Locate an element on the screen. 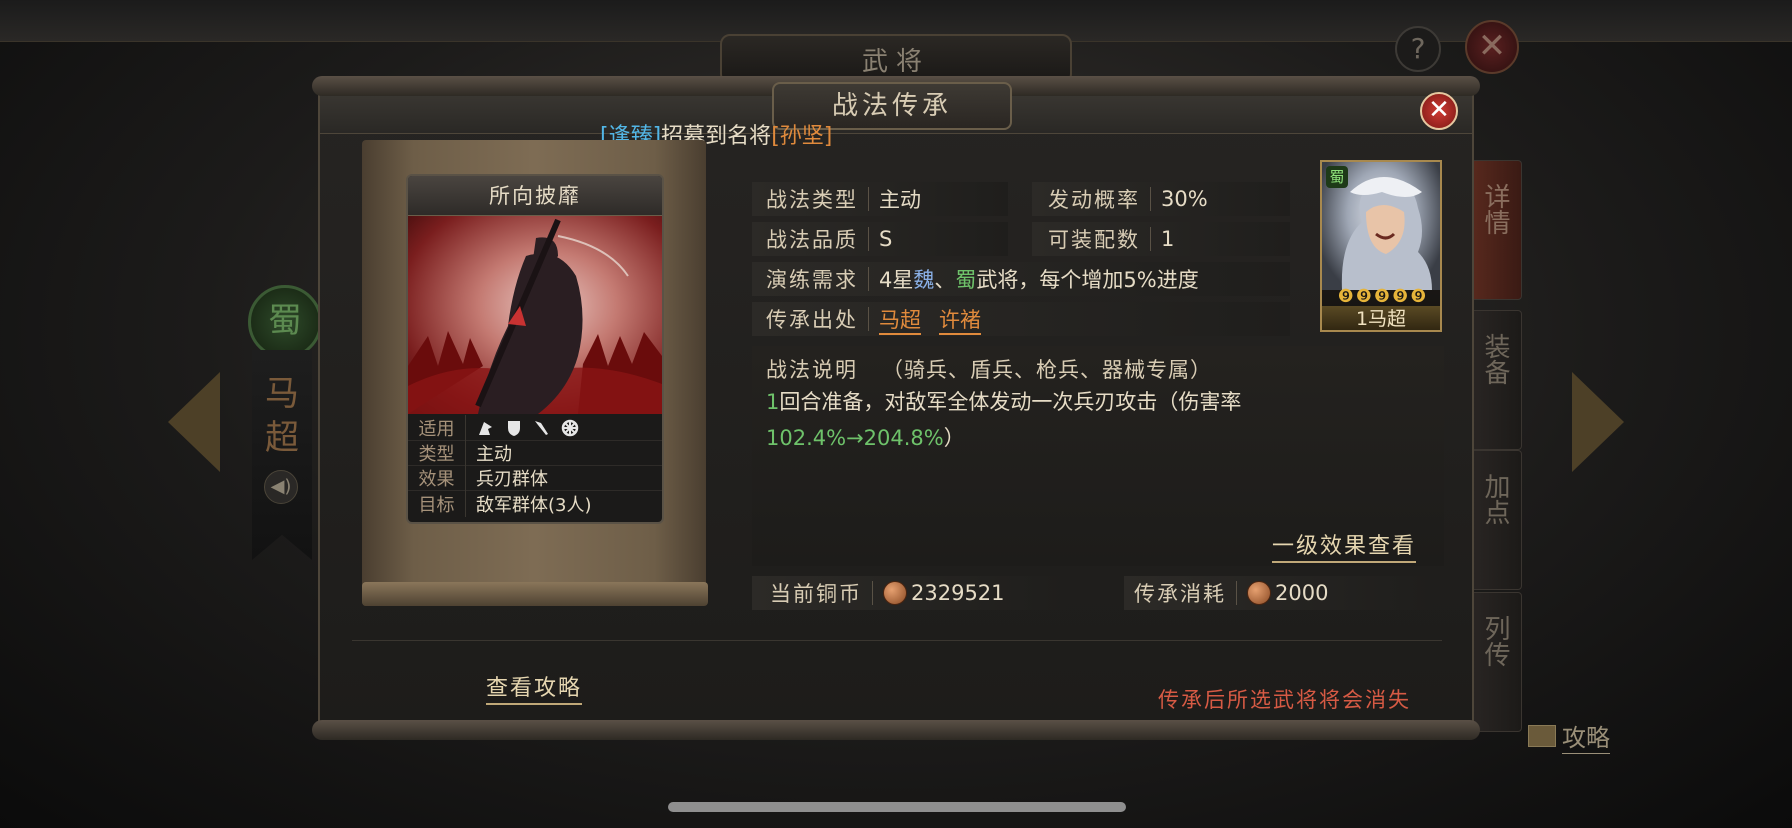 This screenshot has height=828, width=1792. scroll-icon is located at coordinates (1542, 736).